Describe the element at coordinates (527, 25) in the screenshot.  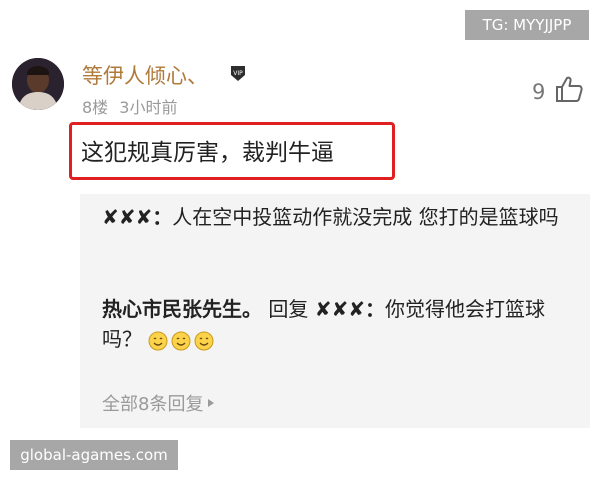
I see `watermark-top: TG: MYYJJPP` at that location.